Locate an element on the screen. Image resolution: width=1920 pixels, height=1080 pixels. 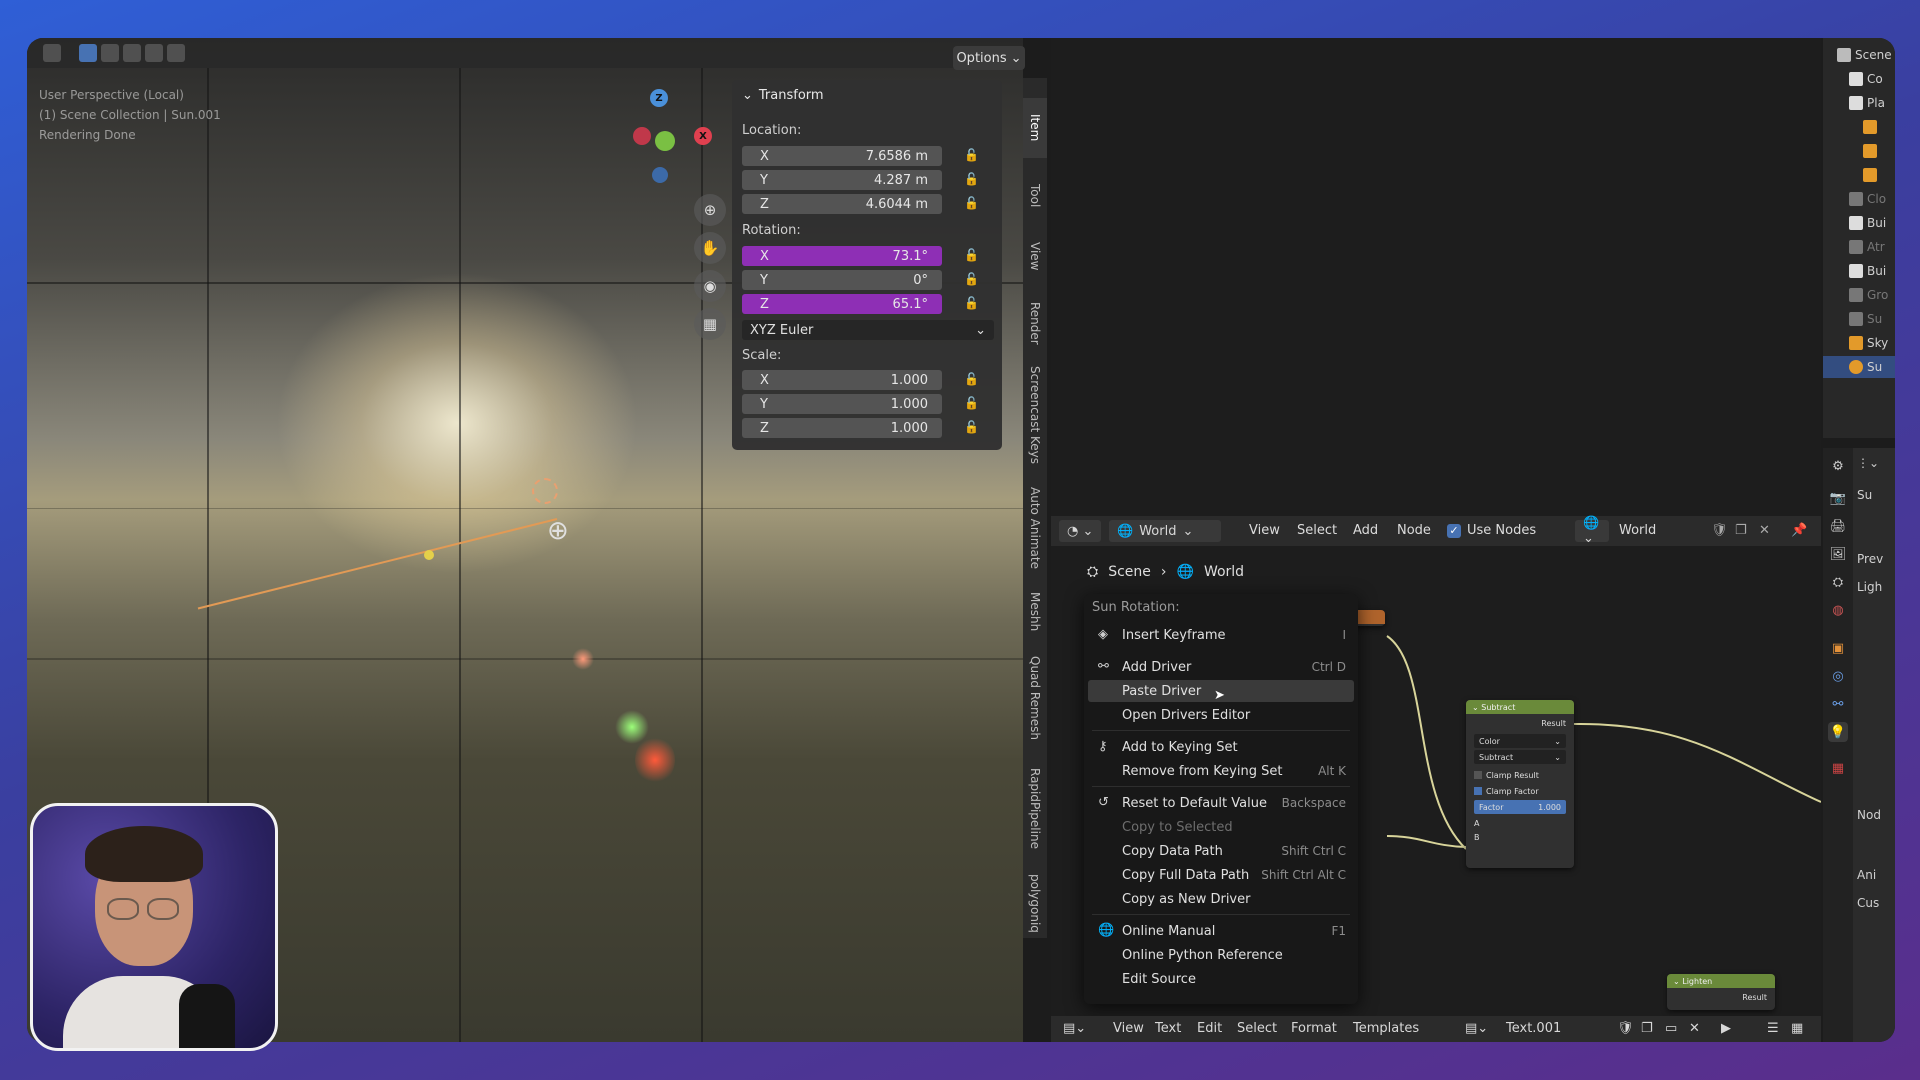
outliner-row: Atr is located at coordinates (1859, 247).